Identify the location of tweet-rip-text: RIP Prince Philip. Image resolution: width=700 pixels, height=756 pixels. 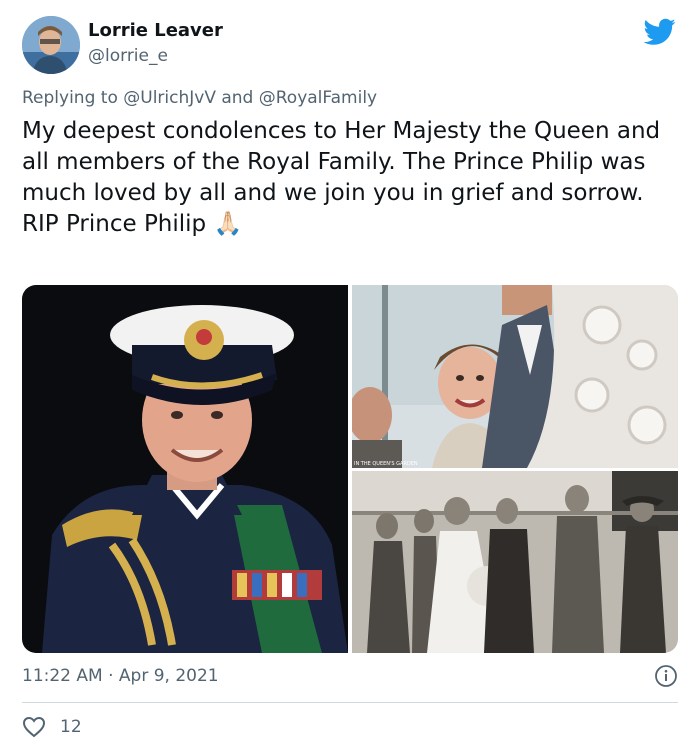
(114, 224).